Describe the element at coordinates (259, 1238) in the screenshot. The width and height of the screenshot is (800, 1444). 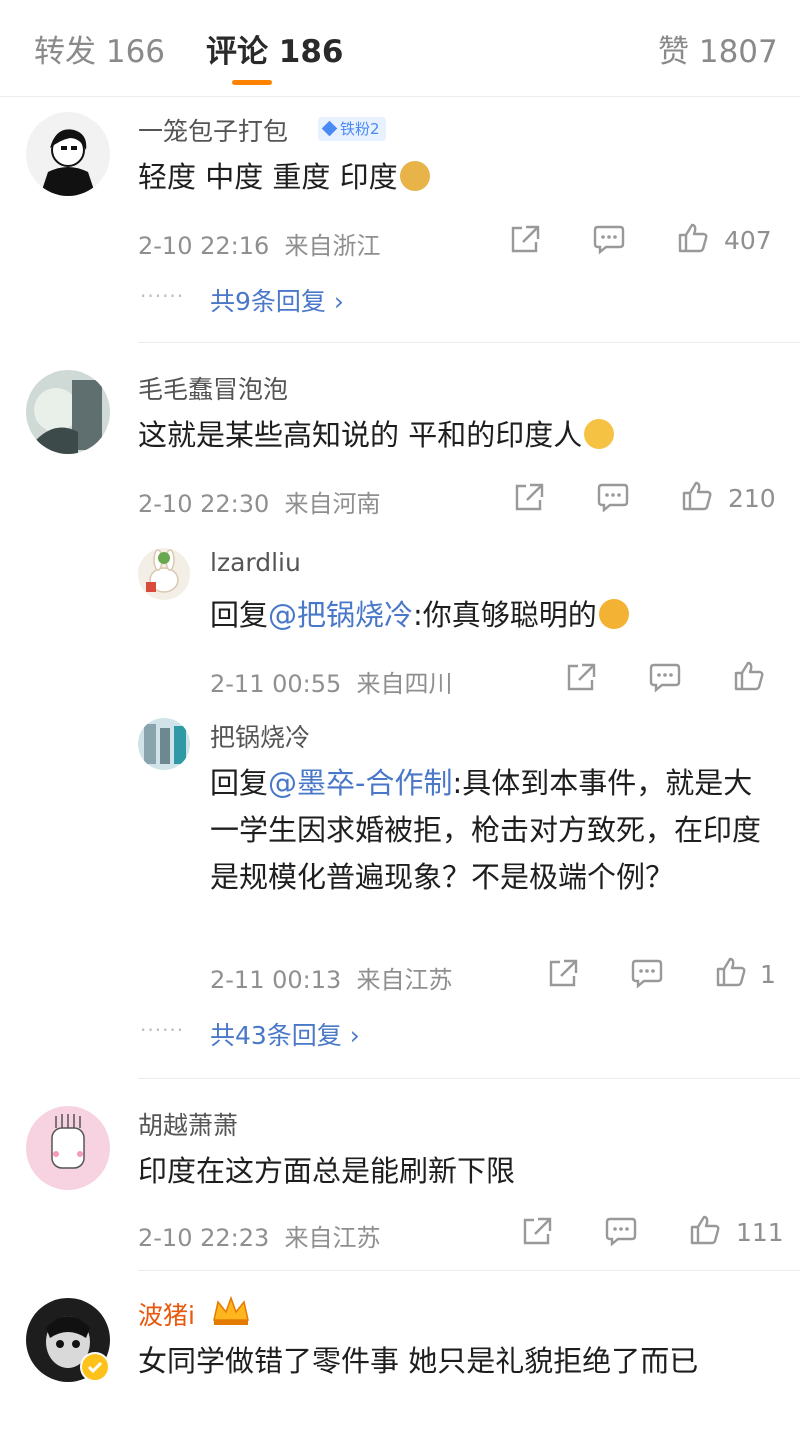
I see `comment-time: 2-10 22:23 来自江苏` at that location.